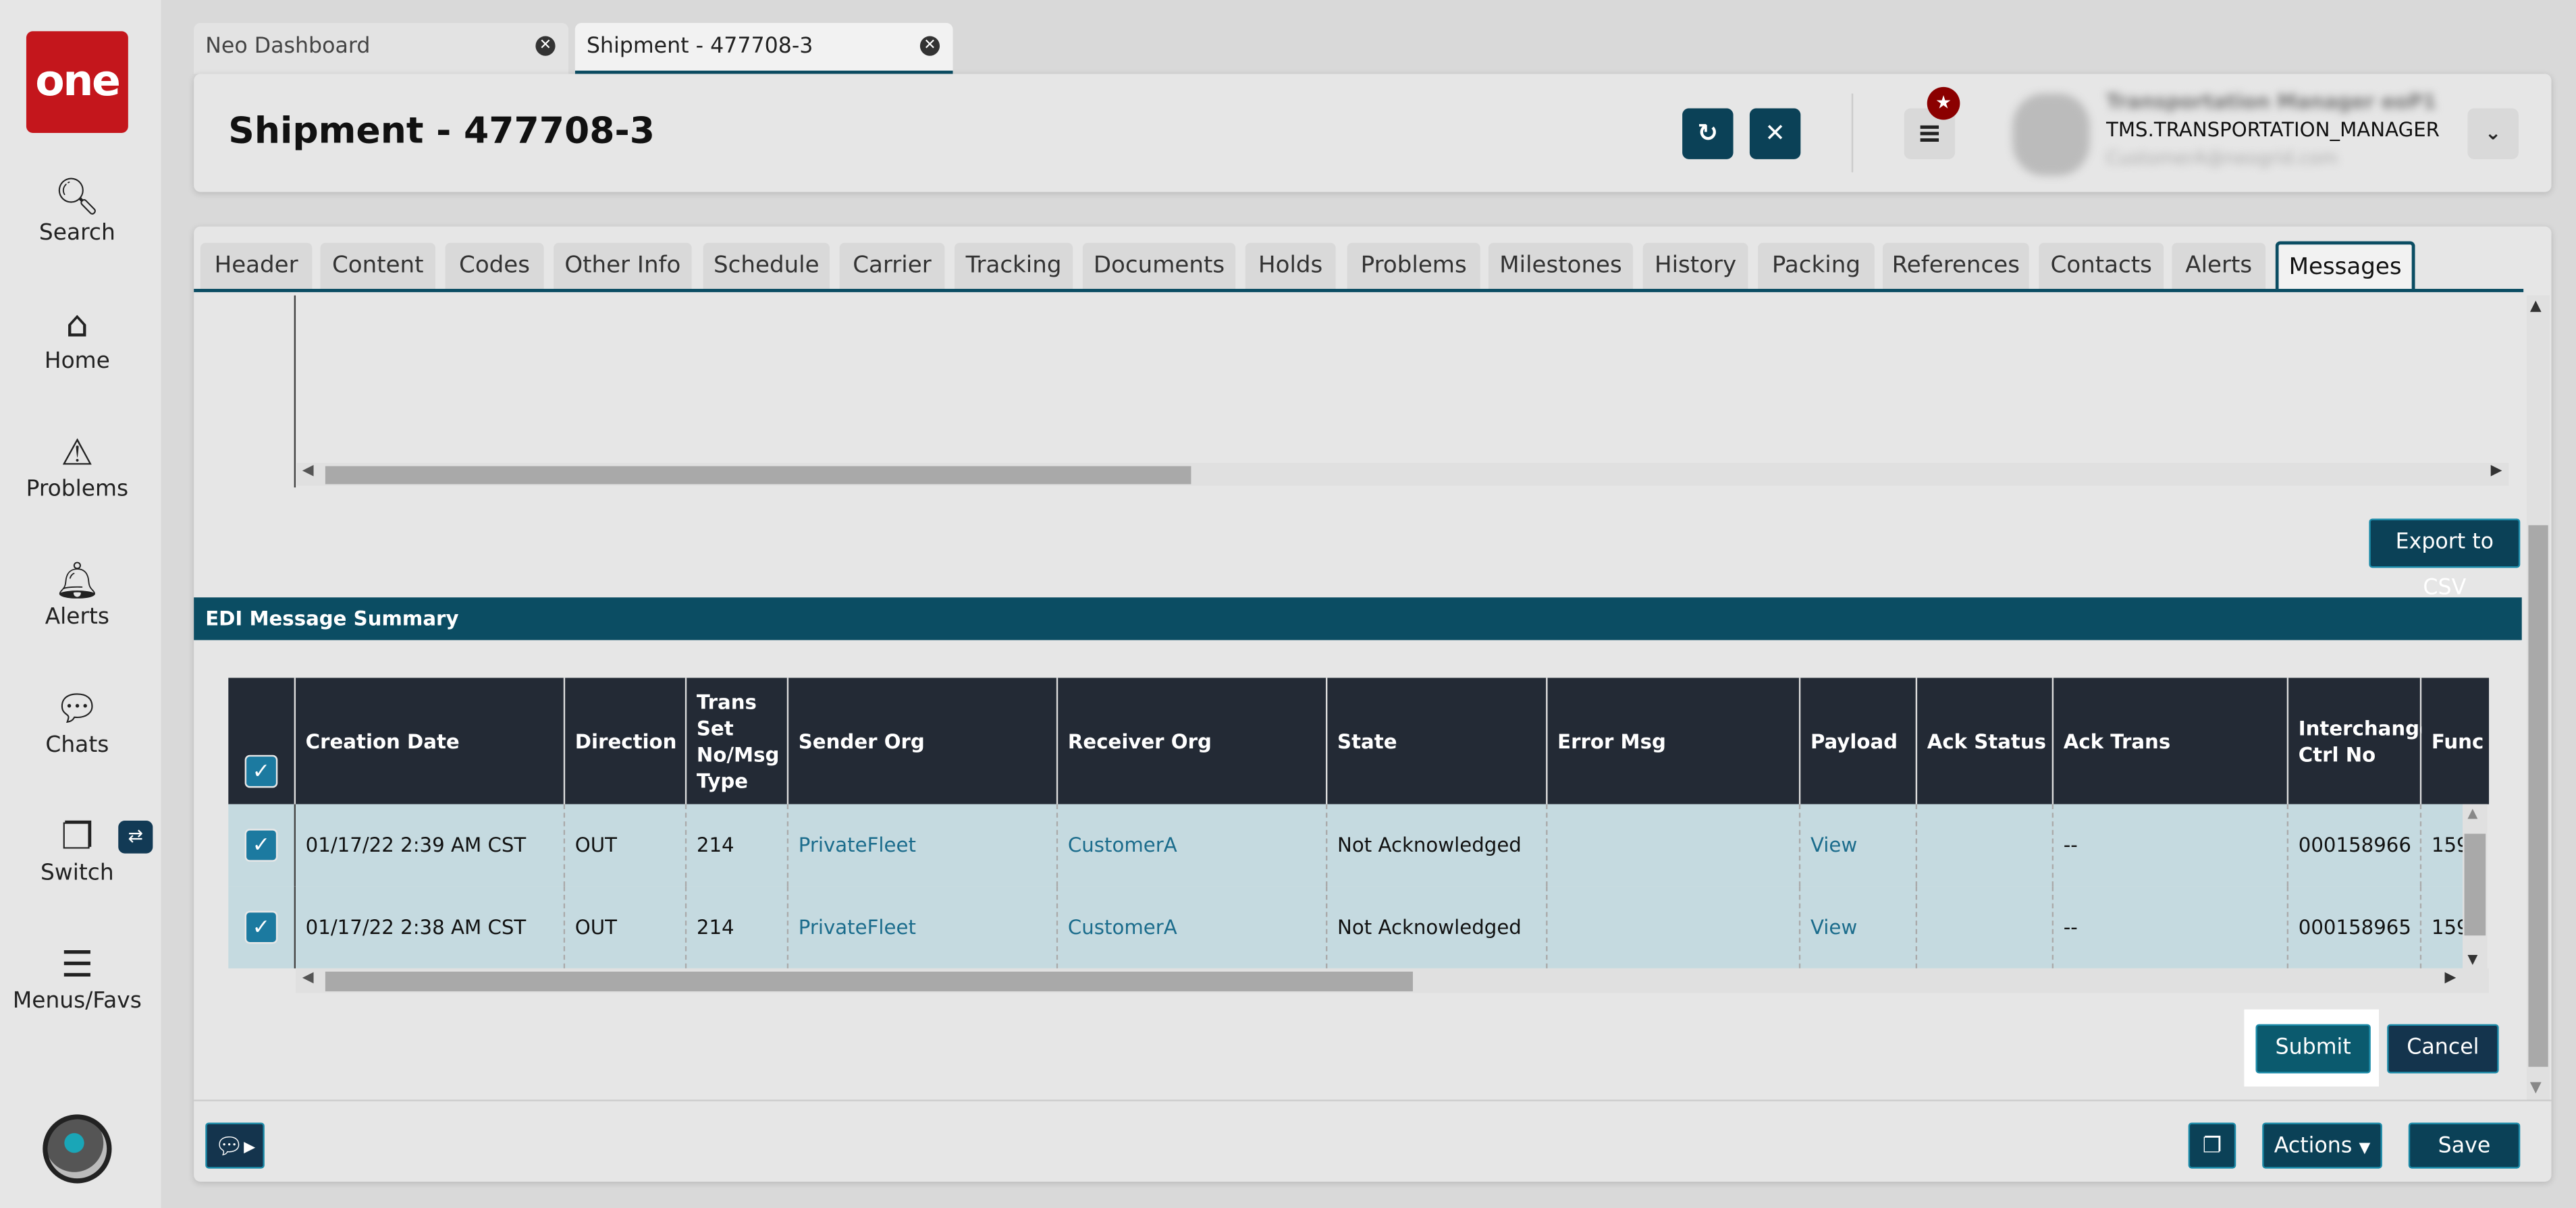 The height and width of the screenshot is (1208, 2576). I want to click on column-header: Payload, so click(1859, 741).